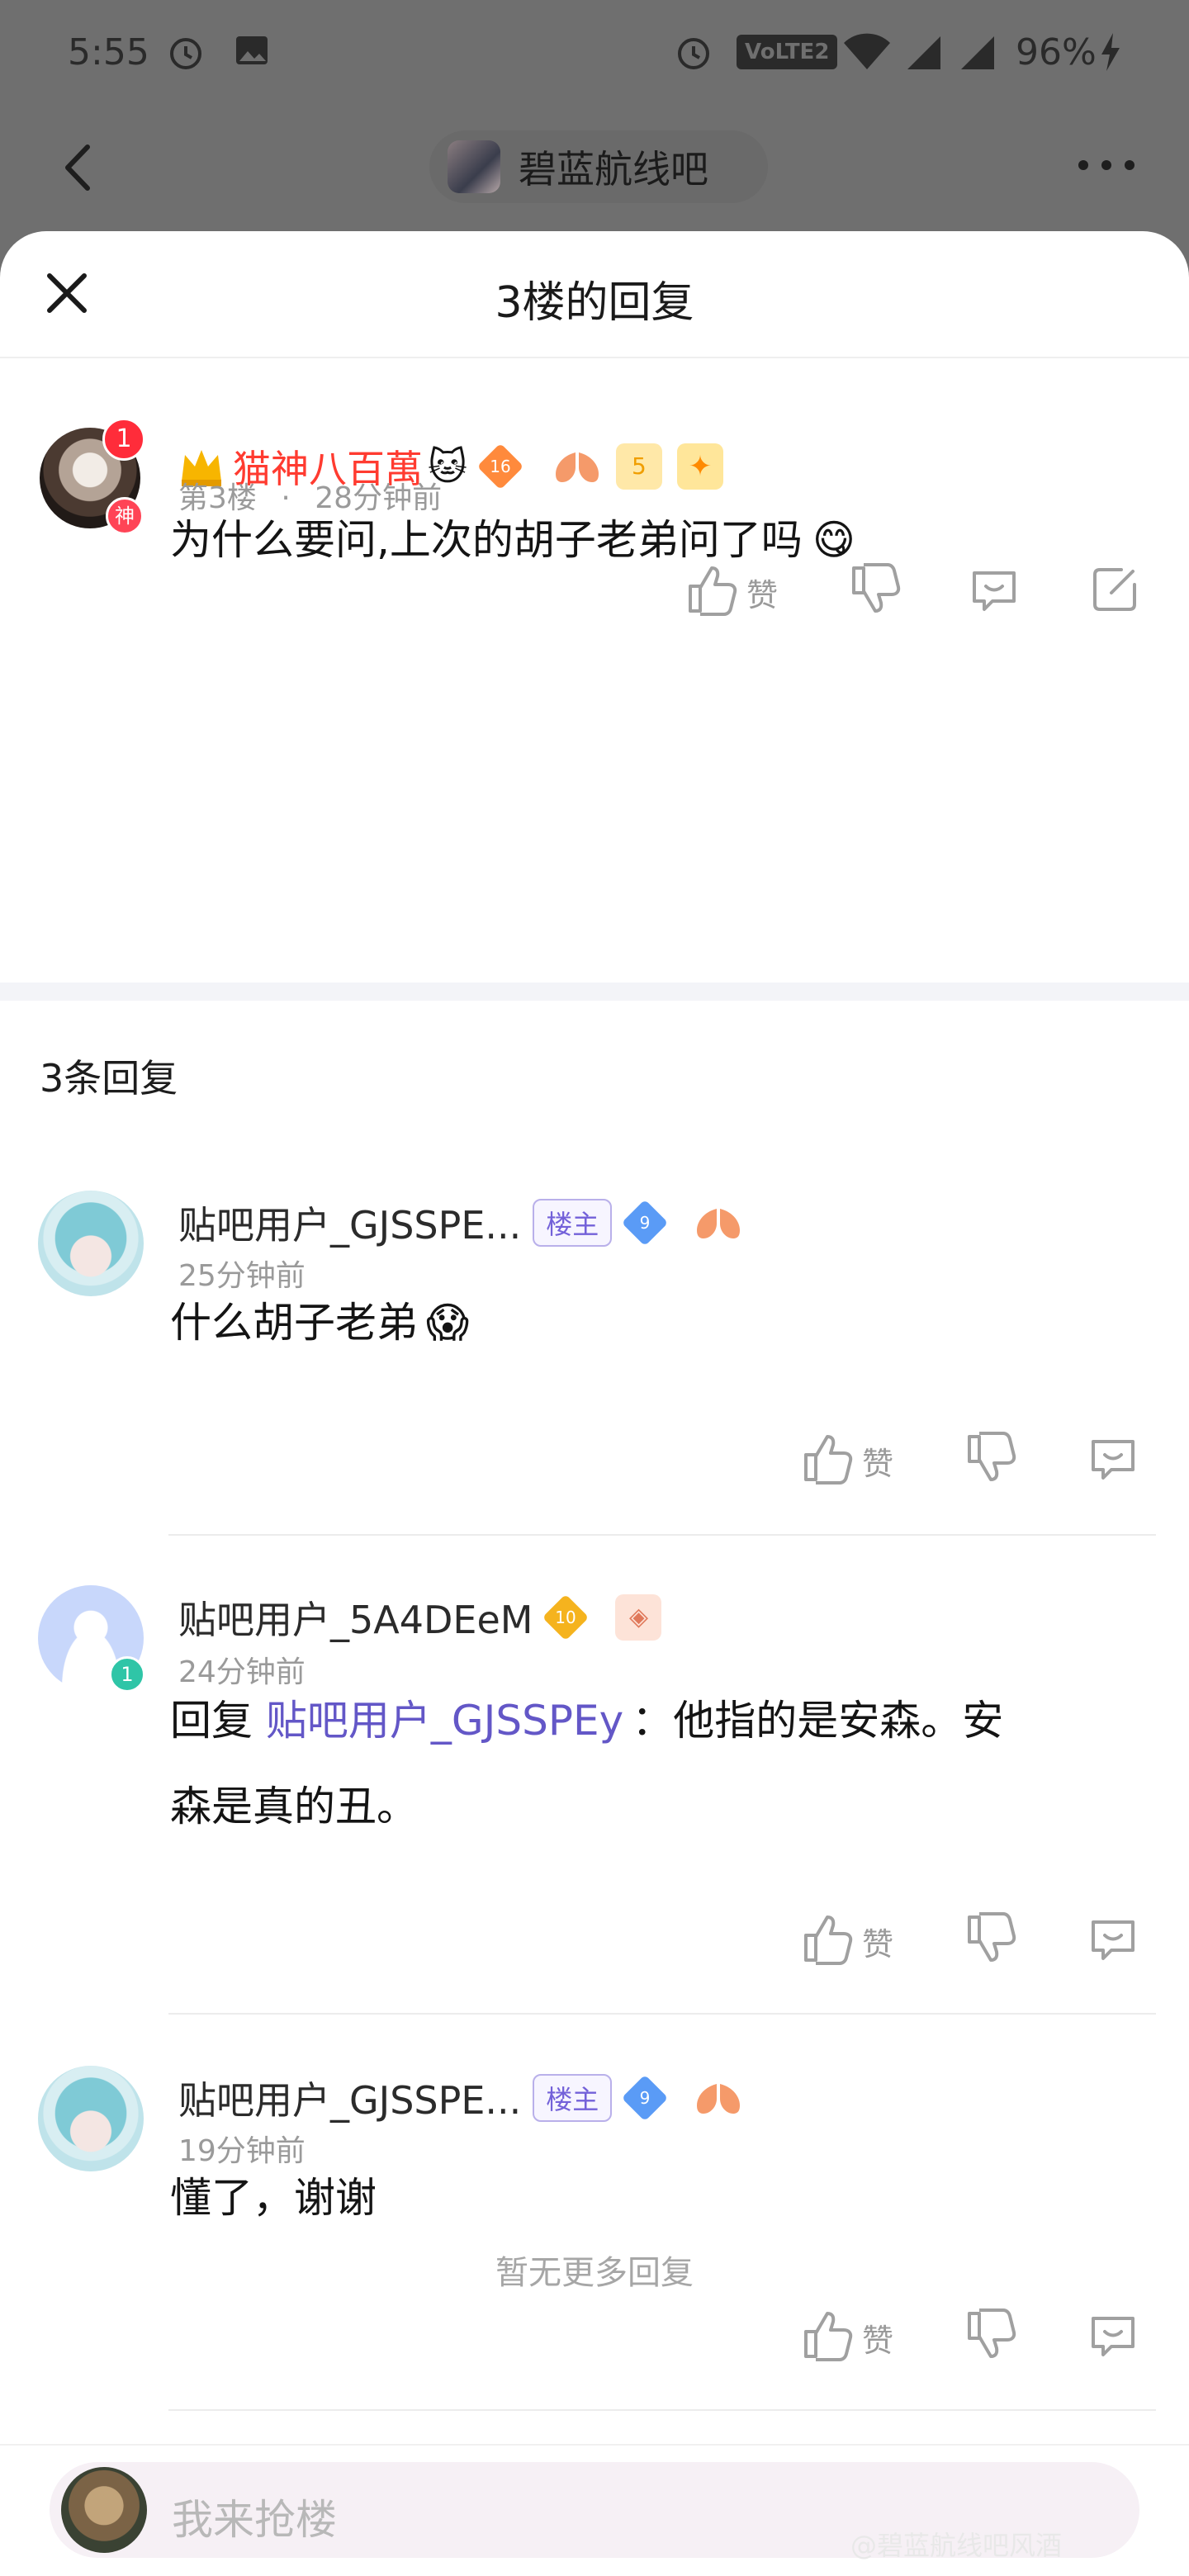 This screenshot has height=2576, width=1189. Describe the element at coordinates (127, 1674) in the screenshot. I see `level-one-badge: 1` at that location.